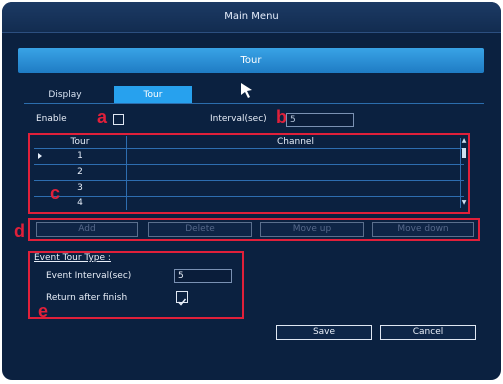 The image size is (503, 384). What do you see at coordinates (87, 229) in the screenshot?
I see `add-button: Add` at bounding box center [87, 229].